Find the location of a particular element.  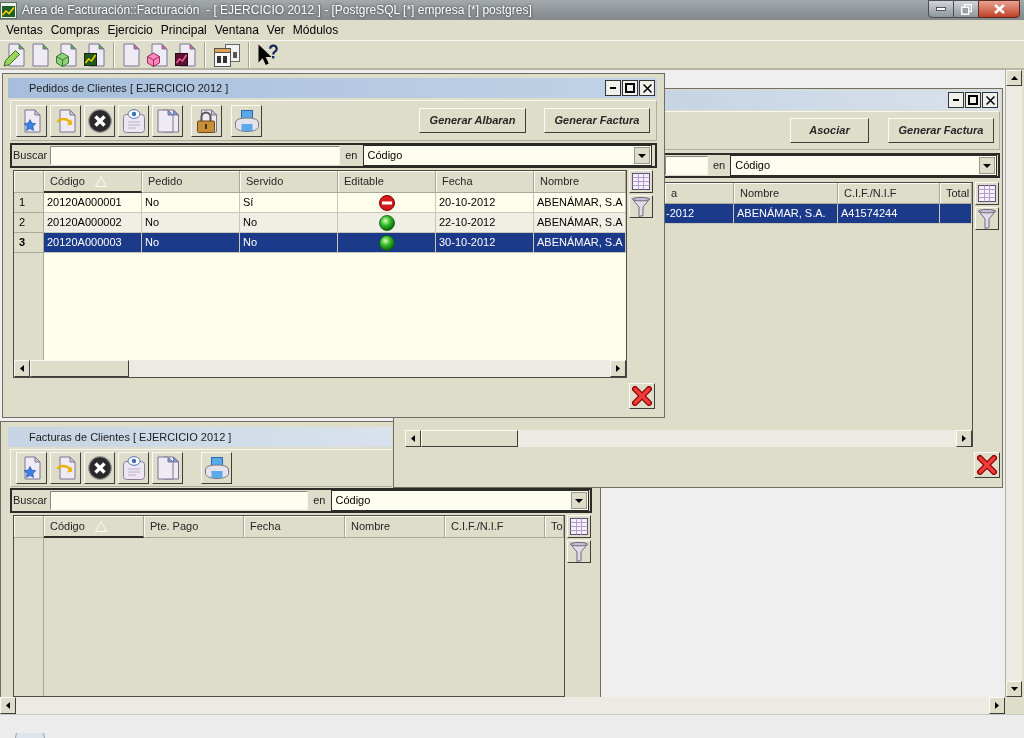

calendar-icon is located at coordinates (227, 54).